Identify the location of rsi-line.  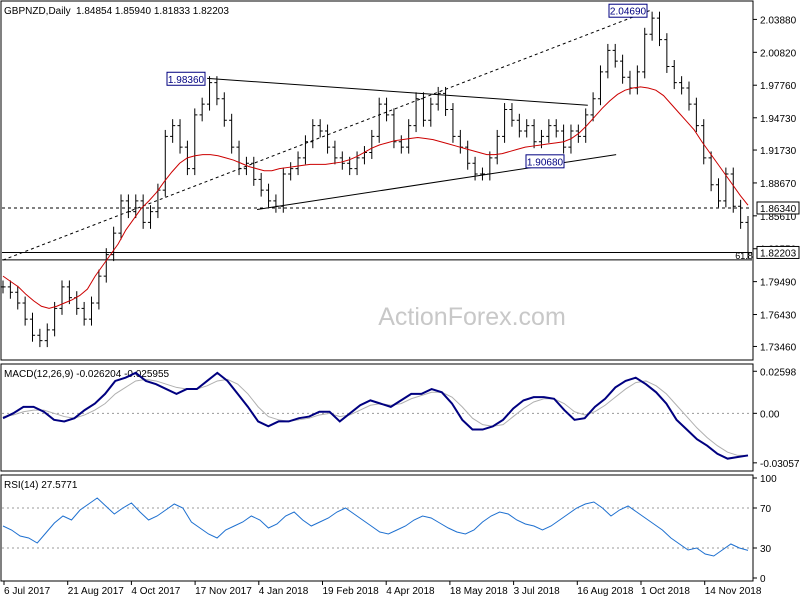
(375, 527).